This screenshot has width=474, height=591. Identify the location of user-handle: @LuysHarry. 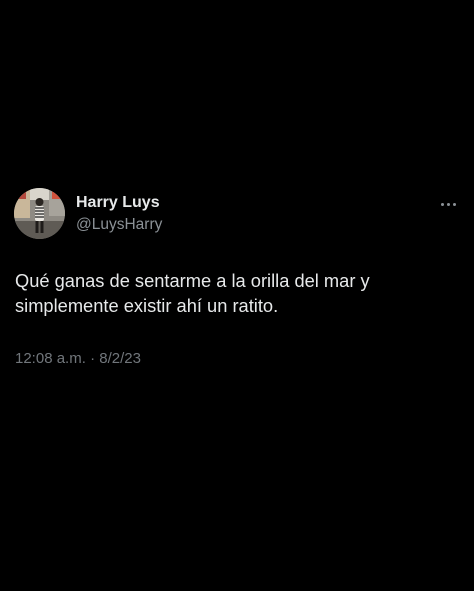
(119, 225).